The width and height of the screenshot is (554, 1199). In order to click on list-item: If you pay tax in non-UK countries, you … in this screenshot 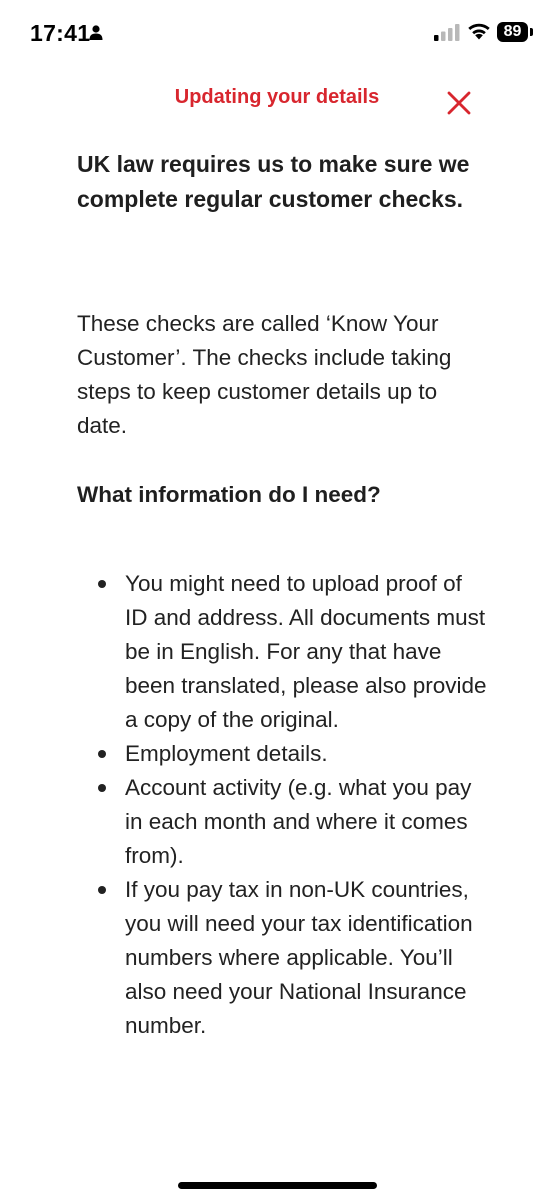, I will do `click(282, 958)`.